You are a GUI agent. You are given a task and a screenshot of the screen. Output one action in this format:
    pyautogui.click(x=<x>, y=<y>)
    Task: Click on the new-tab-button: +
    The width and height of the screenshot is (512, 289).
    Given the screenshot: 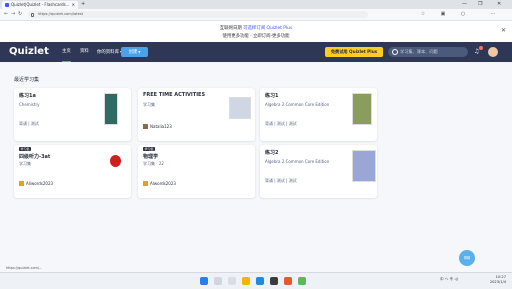 What is the action you would take?
    pyautogui.click(x=83, y=4)
    